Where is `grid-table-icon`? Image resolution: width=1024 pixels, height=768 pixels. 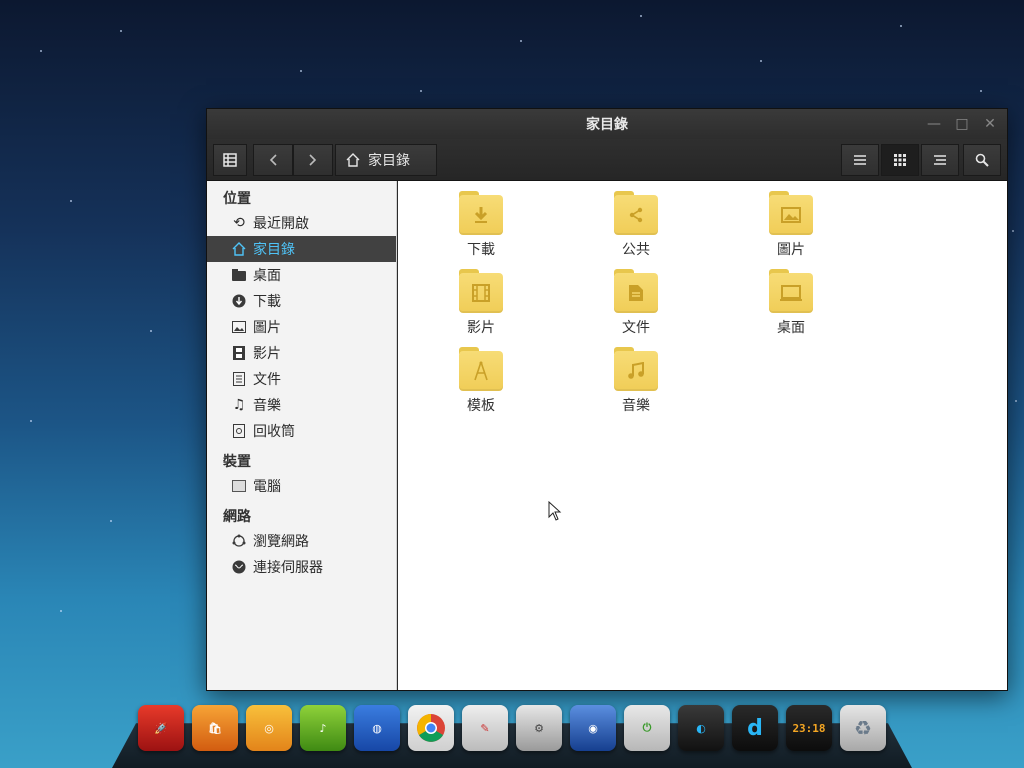
grid-table-icon is located at coordinates (230, 160).